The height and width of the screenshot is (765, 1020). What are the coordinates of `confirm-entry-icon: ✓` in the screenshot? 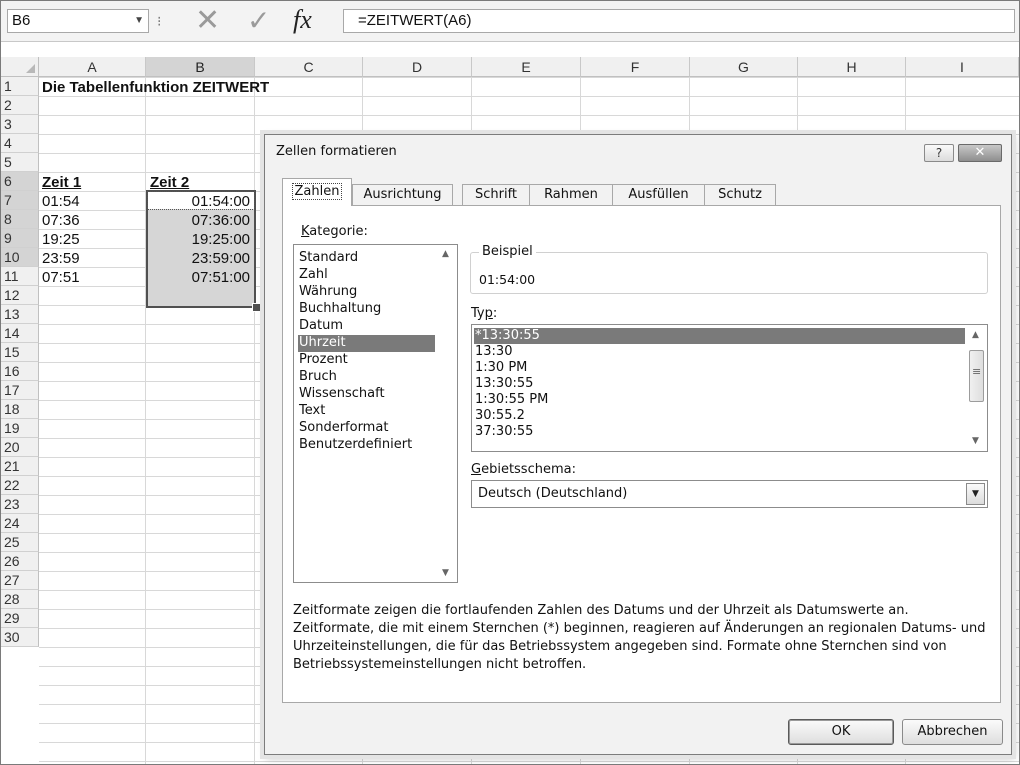 It's located at (258, 21).